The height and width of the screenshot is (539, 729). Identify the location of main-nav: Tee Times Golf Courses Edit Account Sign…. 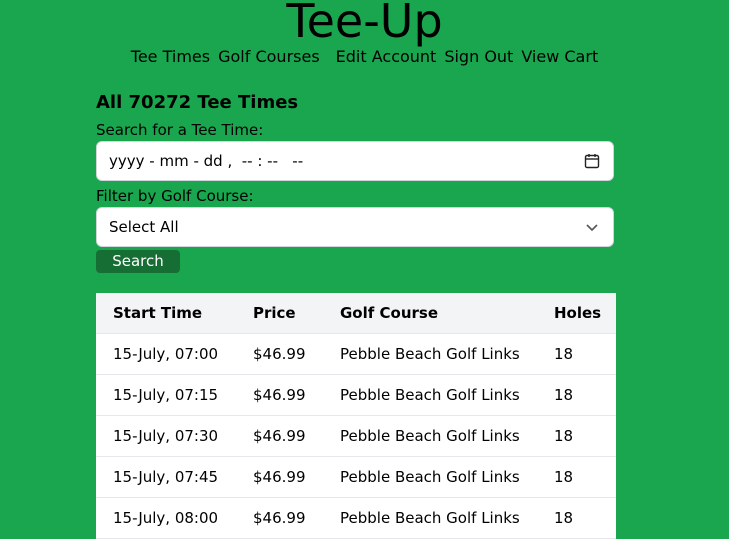
(364, 57).